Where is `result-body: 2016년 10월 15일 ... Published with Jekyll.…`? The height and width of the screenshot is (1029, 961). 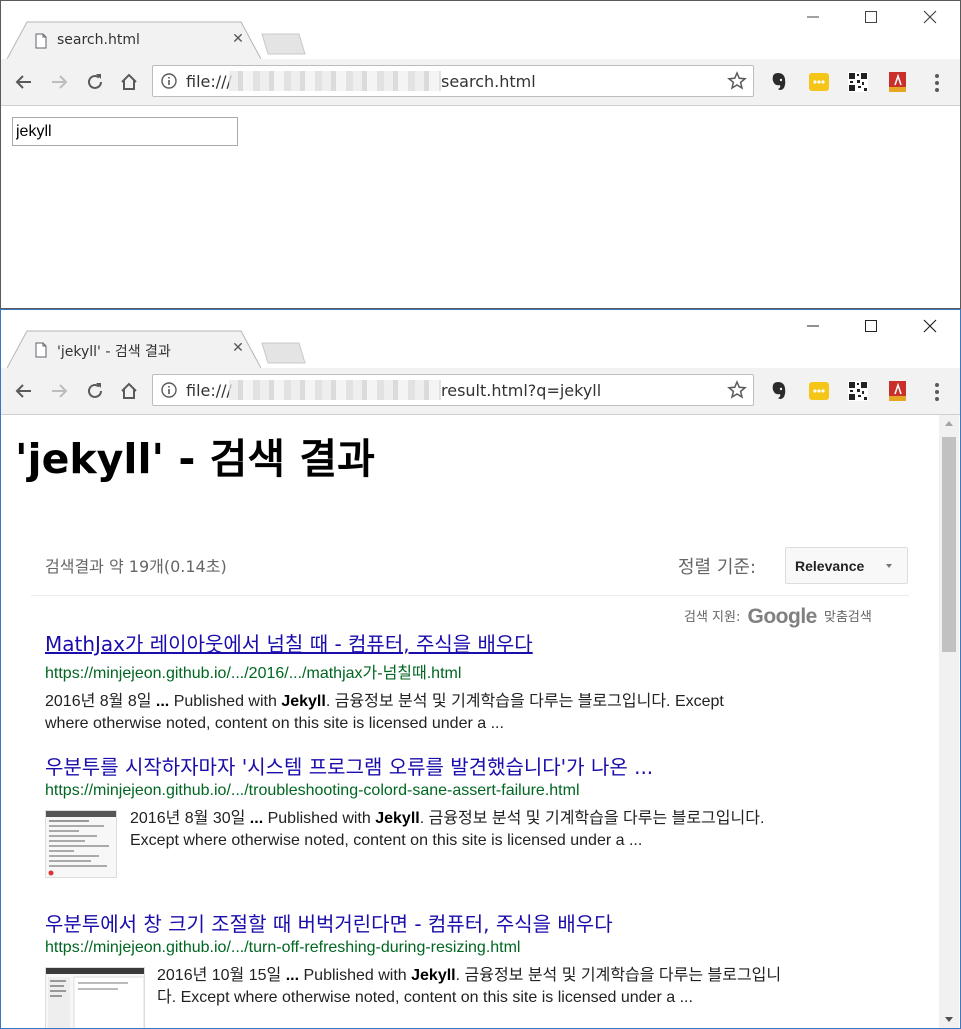
result-body: 2016년 10월 15일 ... Published with Jekyll.… is located at coordinates (475, 996).